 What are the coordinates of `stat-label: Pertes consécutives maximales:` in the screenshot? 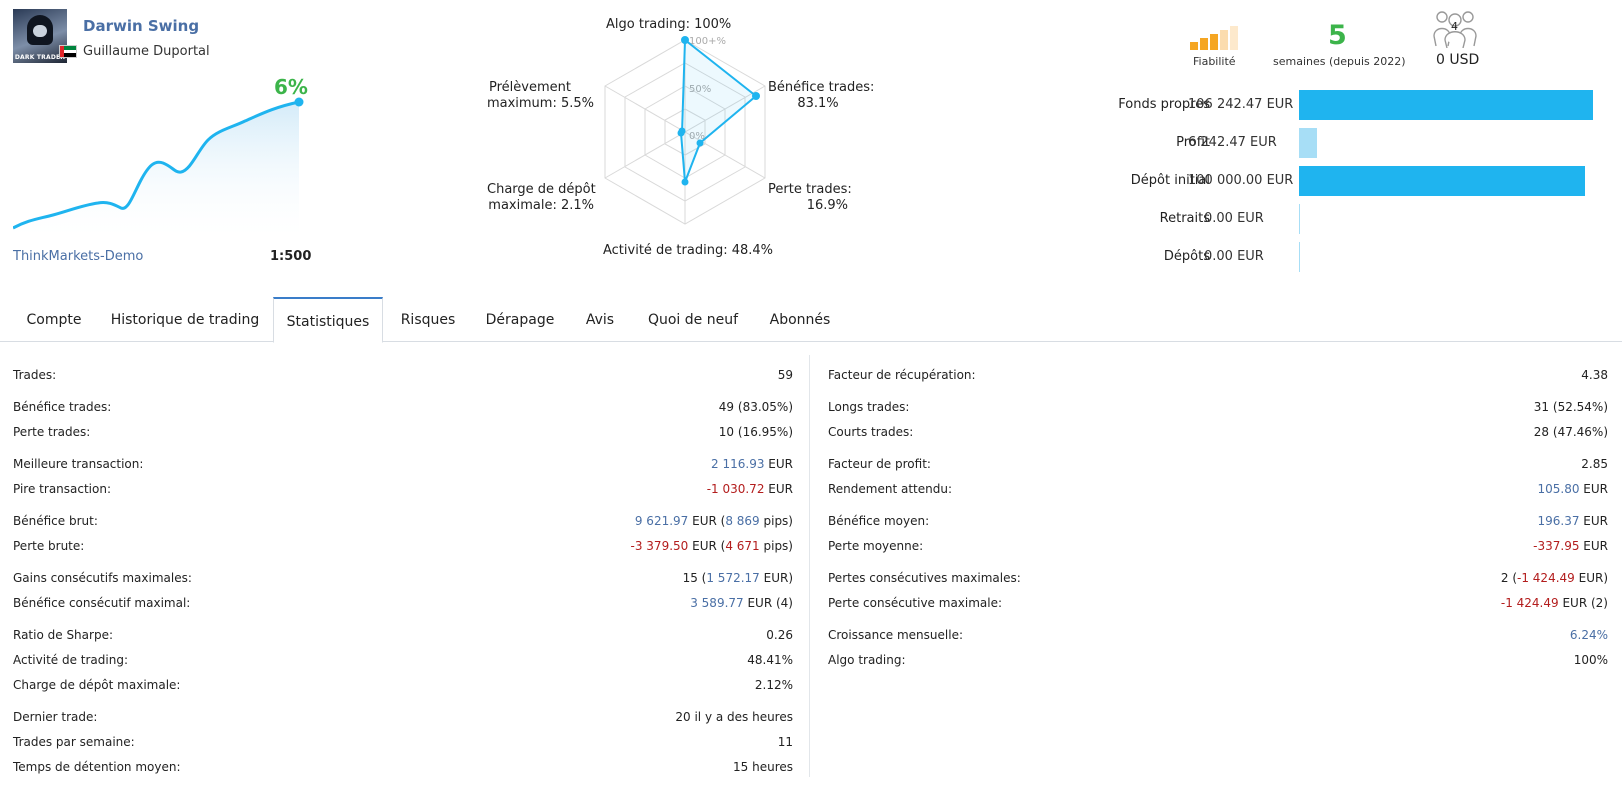 It's located at (924, 578).